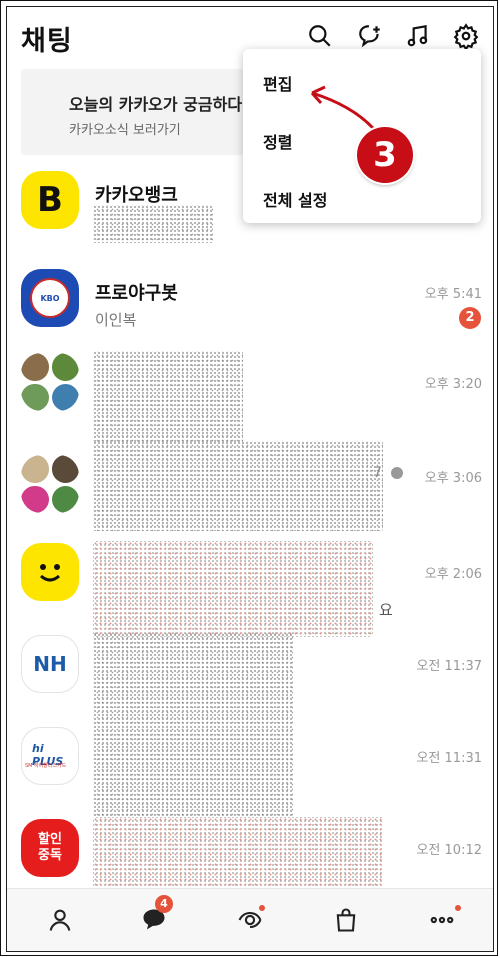  I want to click on shopping-tab-icon, so click(346, 920).